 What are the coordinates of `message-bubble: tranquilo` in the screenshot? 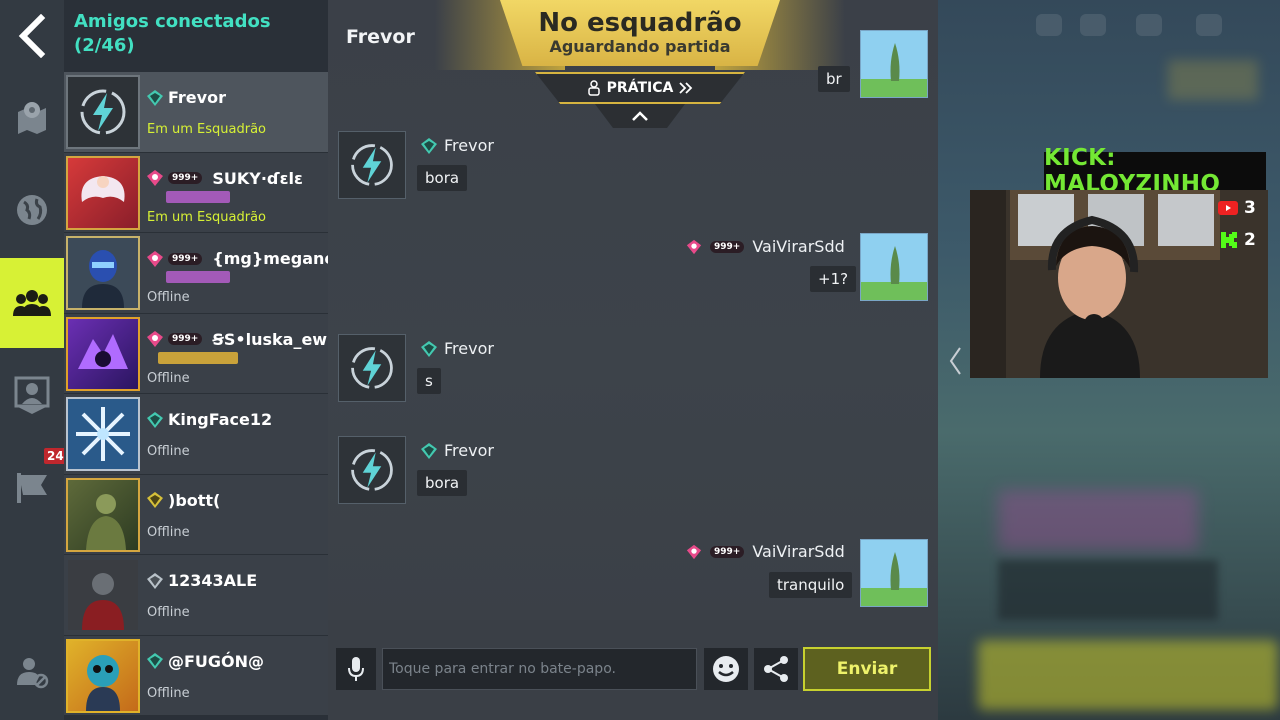 It's located at (811, 585).